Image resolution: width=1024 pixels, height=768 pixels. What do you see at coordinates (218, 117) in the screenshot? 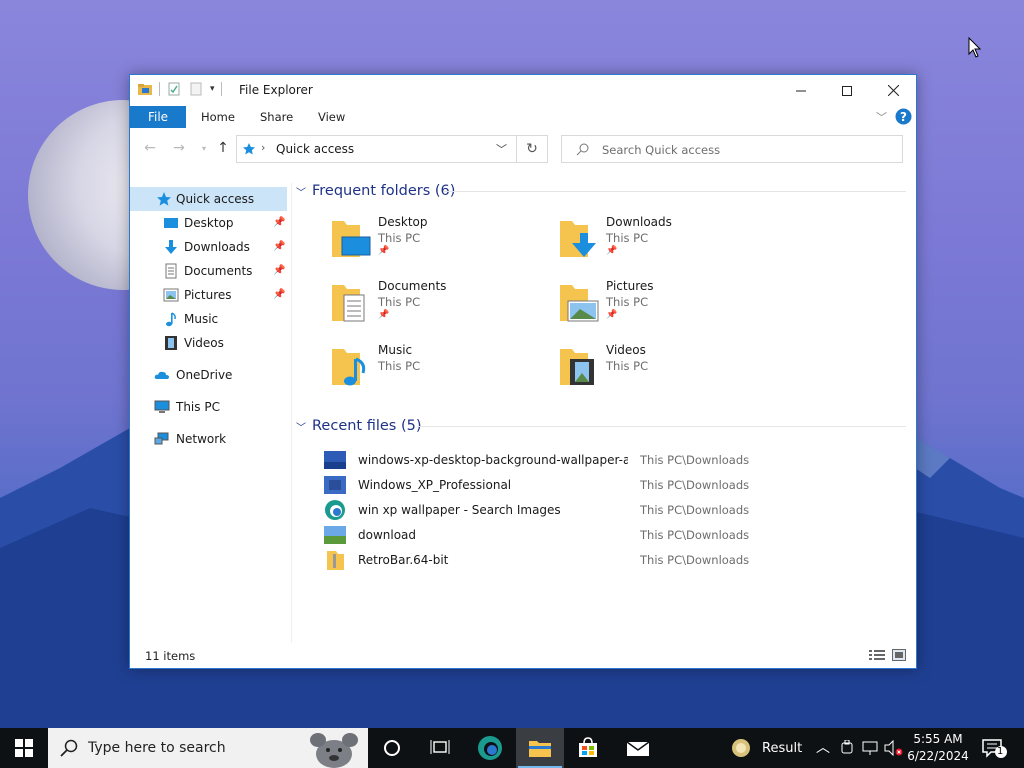
I see `tab-home: Home` at bounding box center [218, 117].